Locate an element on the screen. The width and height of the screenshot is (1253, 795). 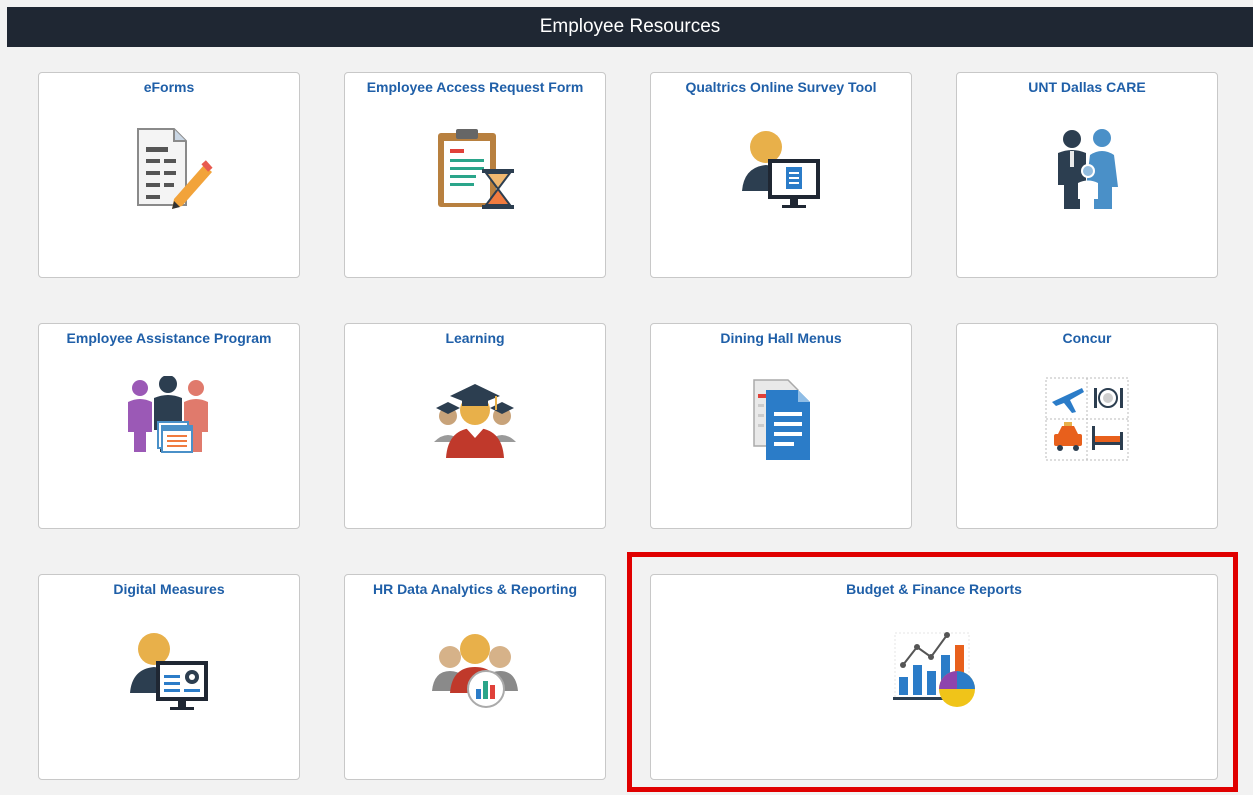
tile-learning: Learning is located at coordinates (475, 426).